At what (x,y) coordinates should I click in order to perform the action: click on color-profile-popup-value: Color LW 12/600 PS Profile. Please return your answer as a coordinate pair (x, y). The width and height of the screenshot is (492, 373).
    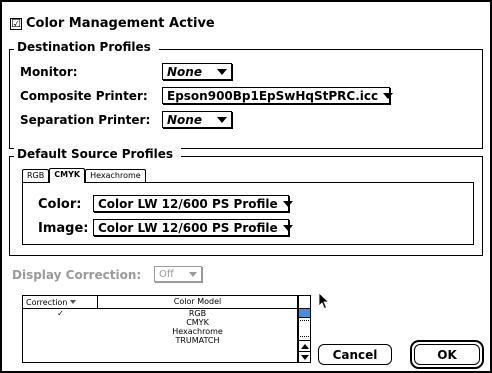
    Looking at the image, I should click on (188, 203).